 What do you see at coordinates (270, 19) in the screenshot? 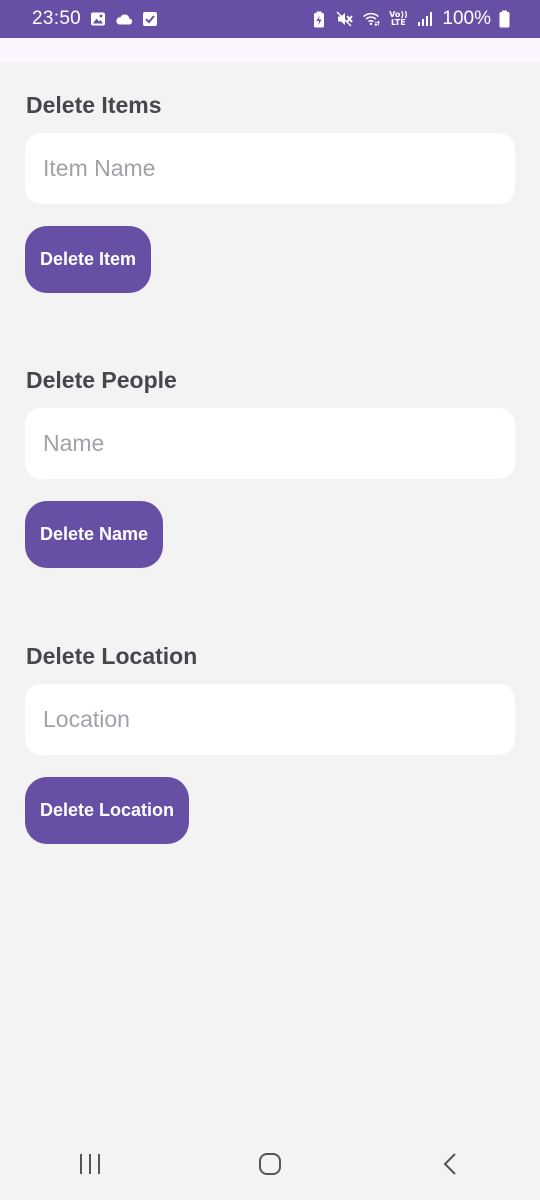
I see `status-bar: 23:50 Vo)) LTE 100%` at bounding box center [270, 19].